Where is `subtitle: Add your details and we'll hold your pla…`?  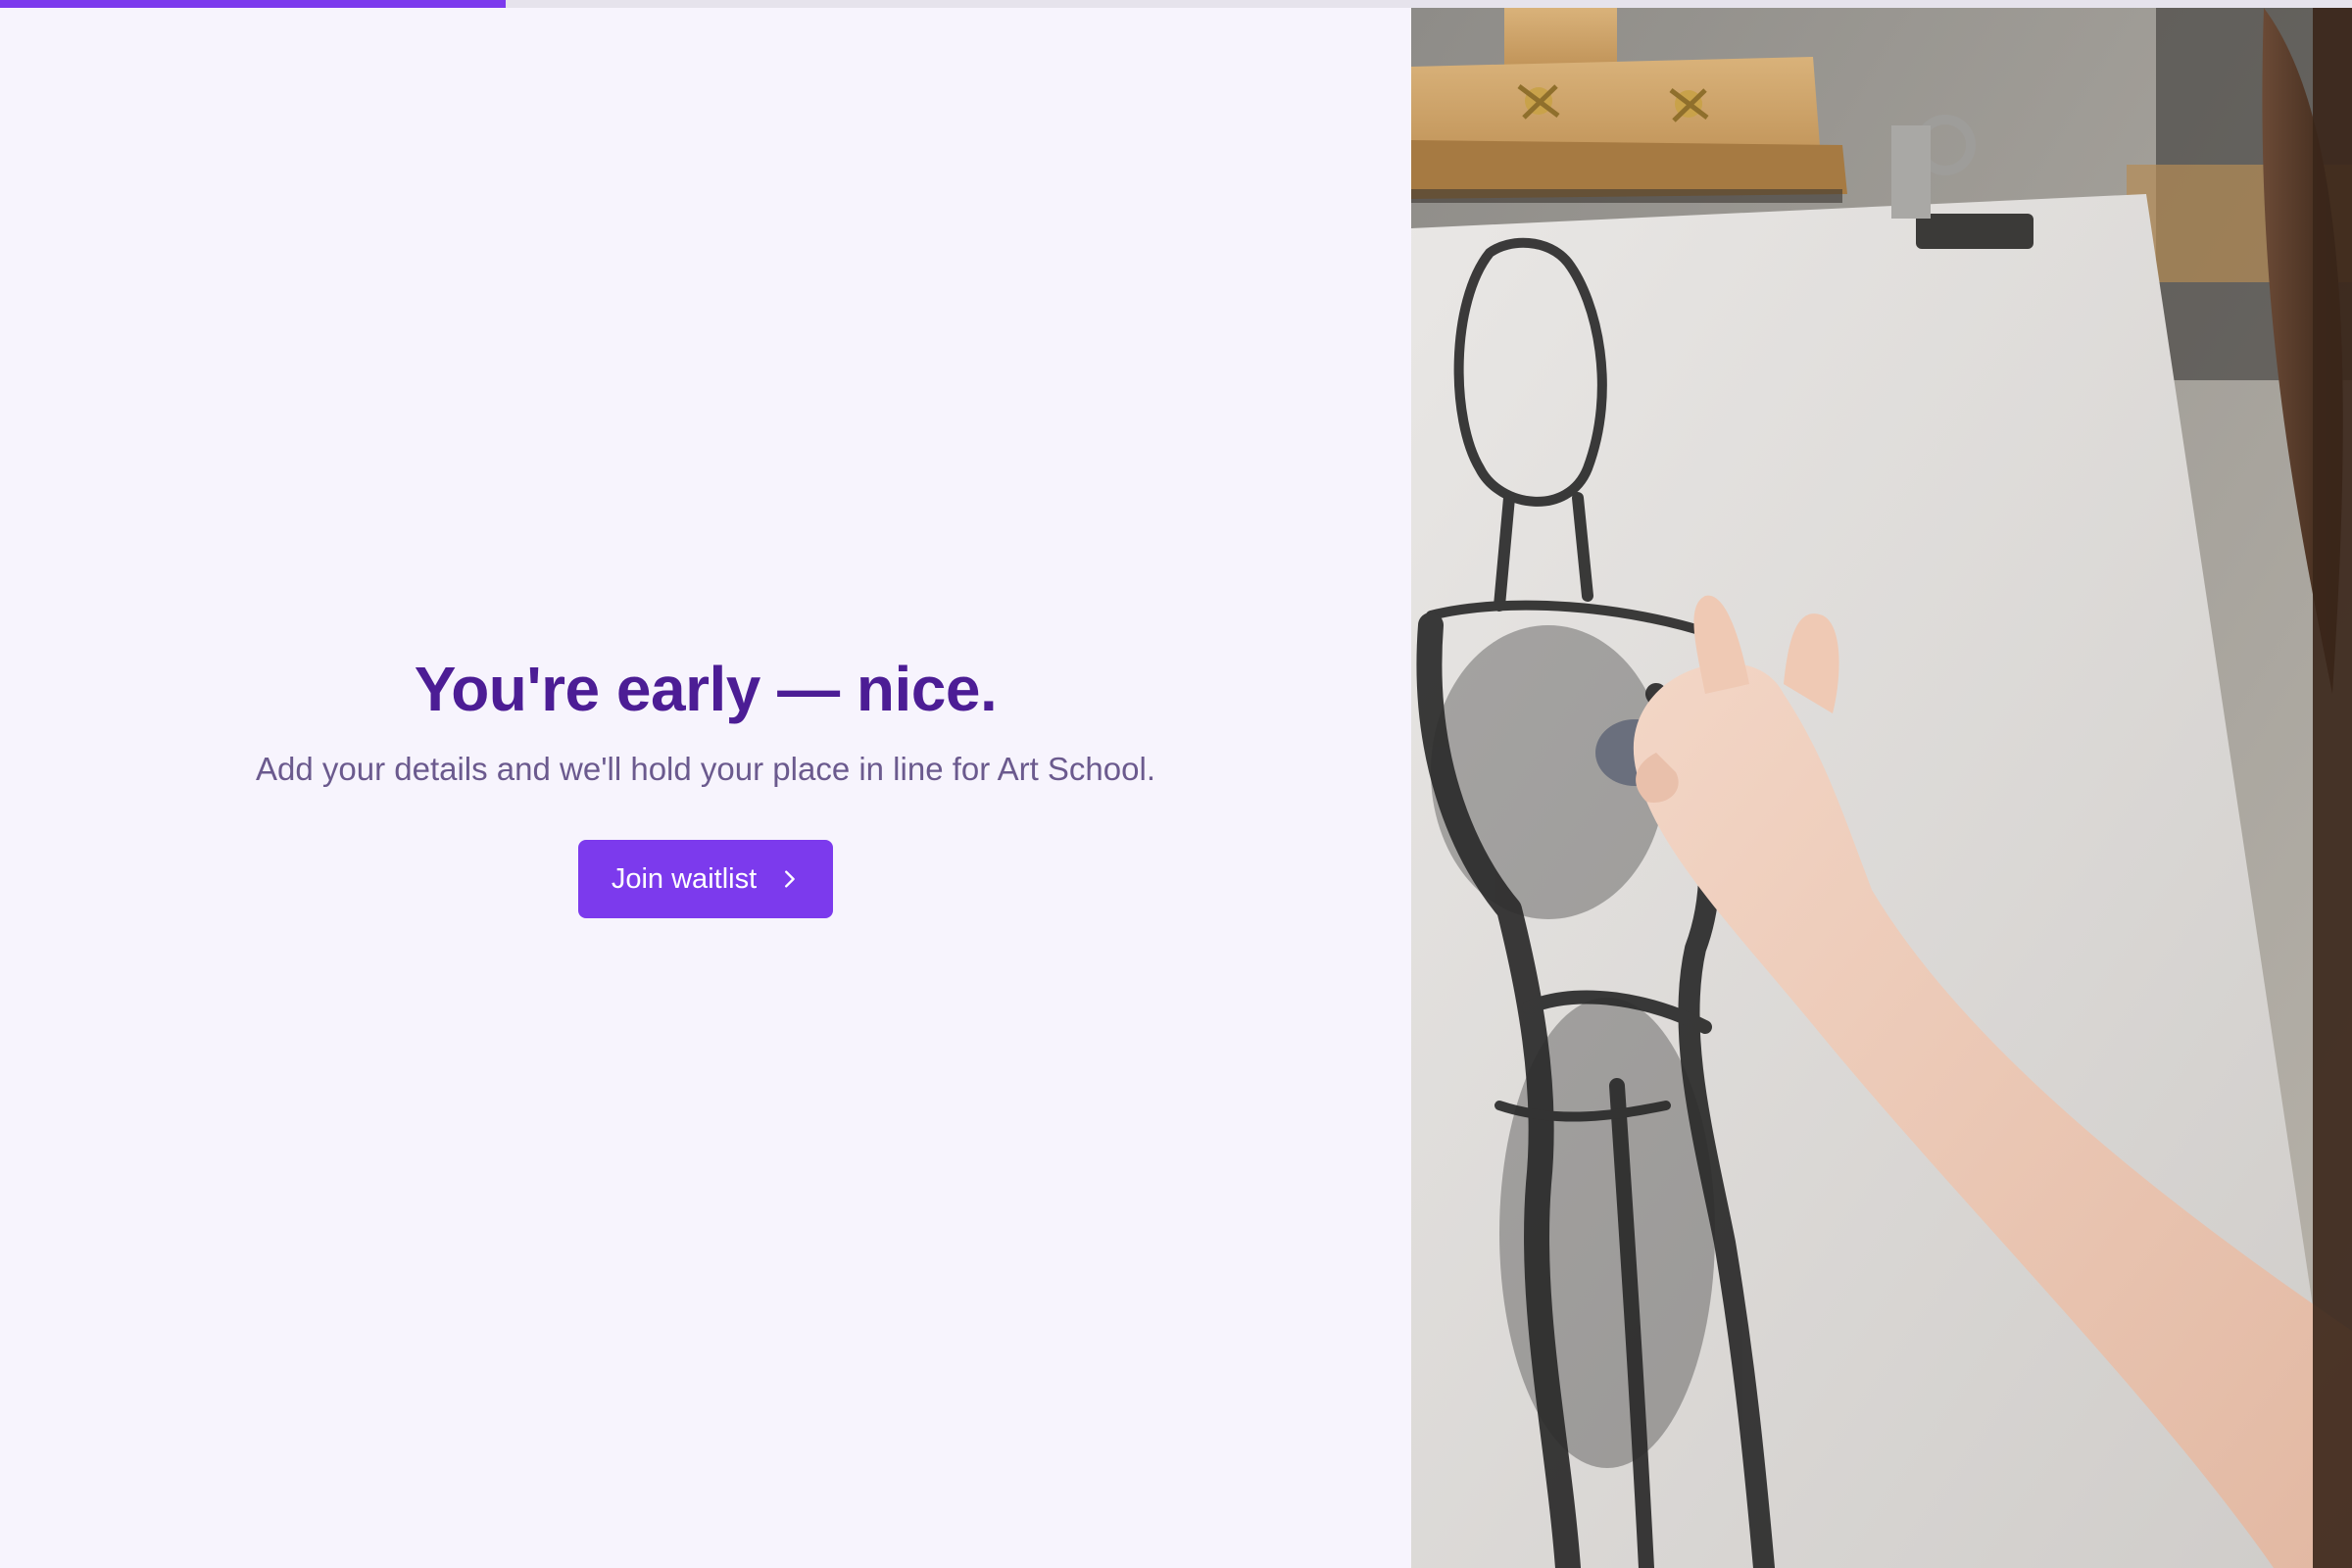
subtitle: Add your details and we'll hold your pla… is located at coordinates (705, 769).